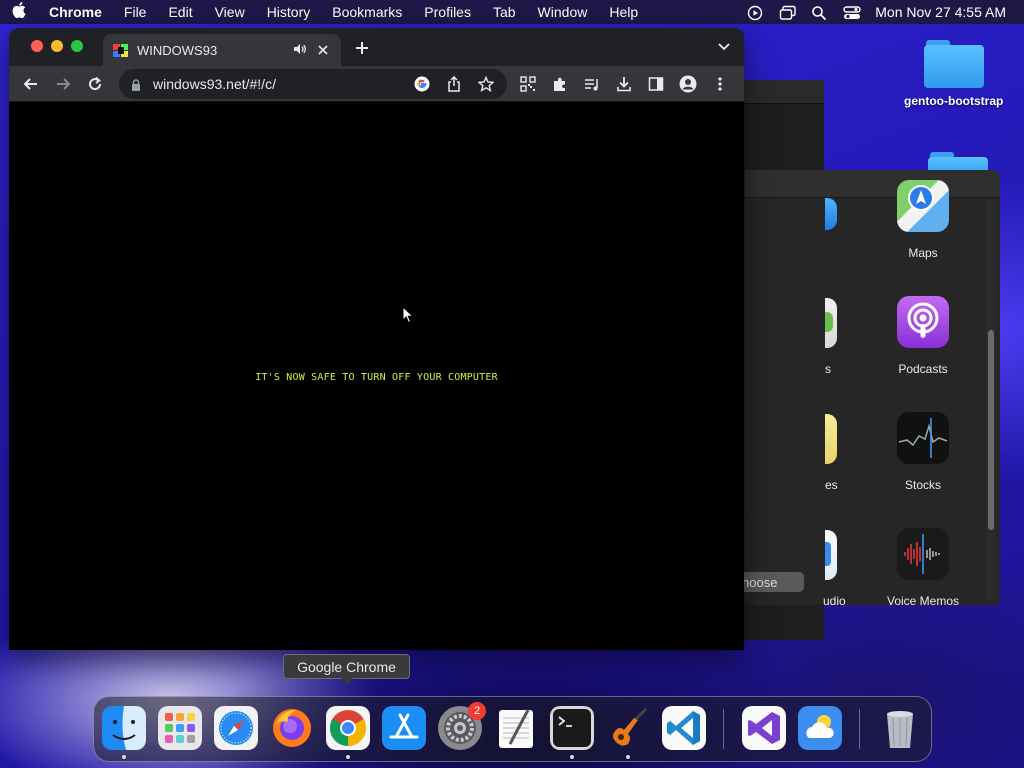 The width and height of the screenshot is (1024, 768). What do you see at coordinates (560, 84) in the screenshot?
I see `extensions-puzzle-icon` at bounding box center [560, 84].